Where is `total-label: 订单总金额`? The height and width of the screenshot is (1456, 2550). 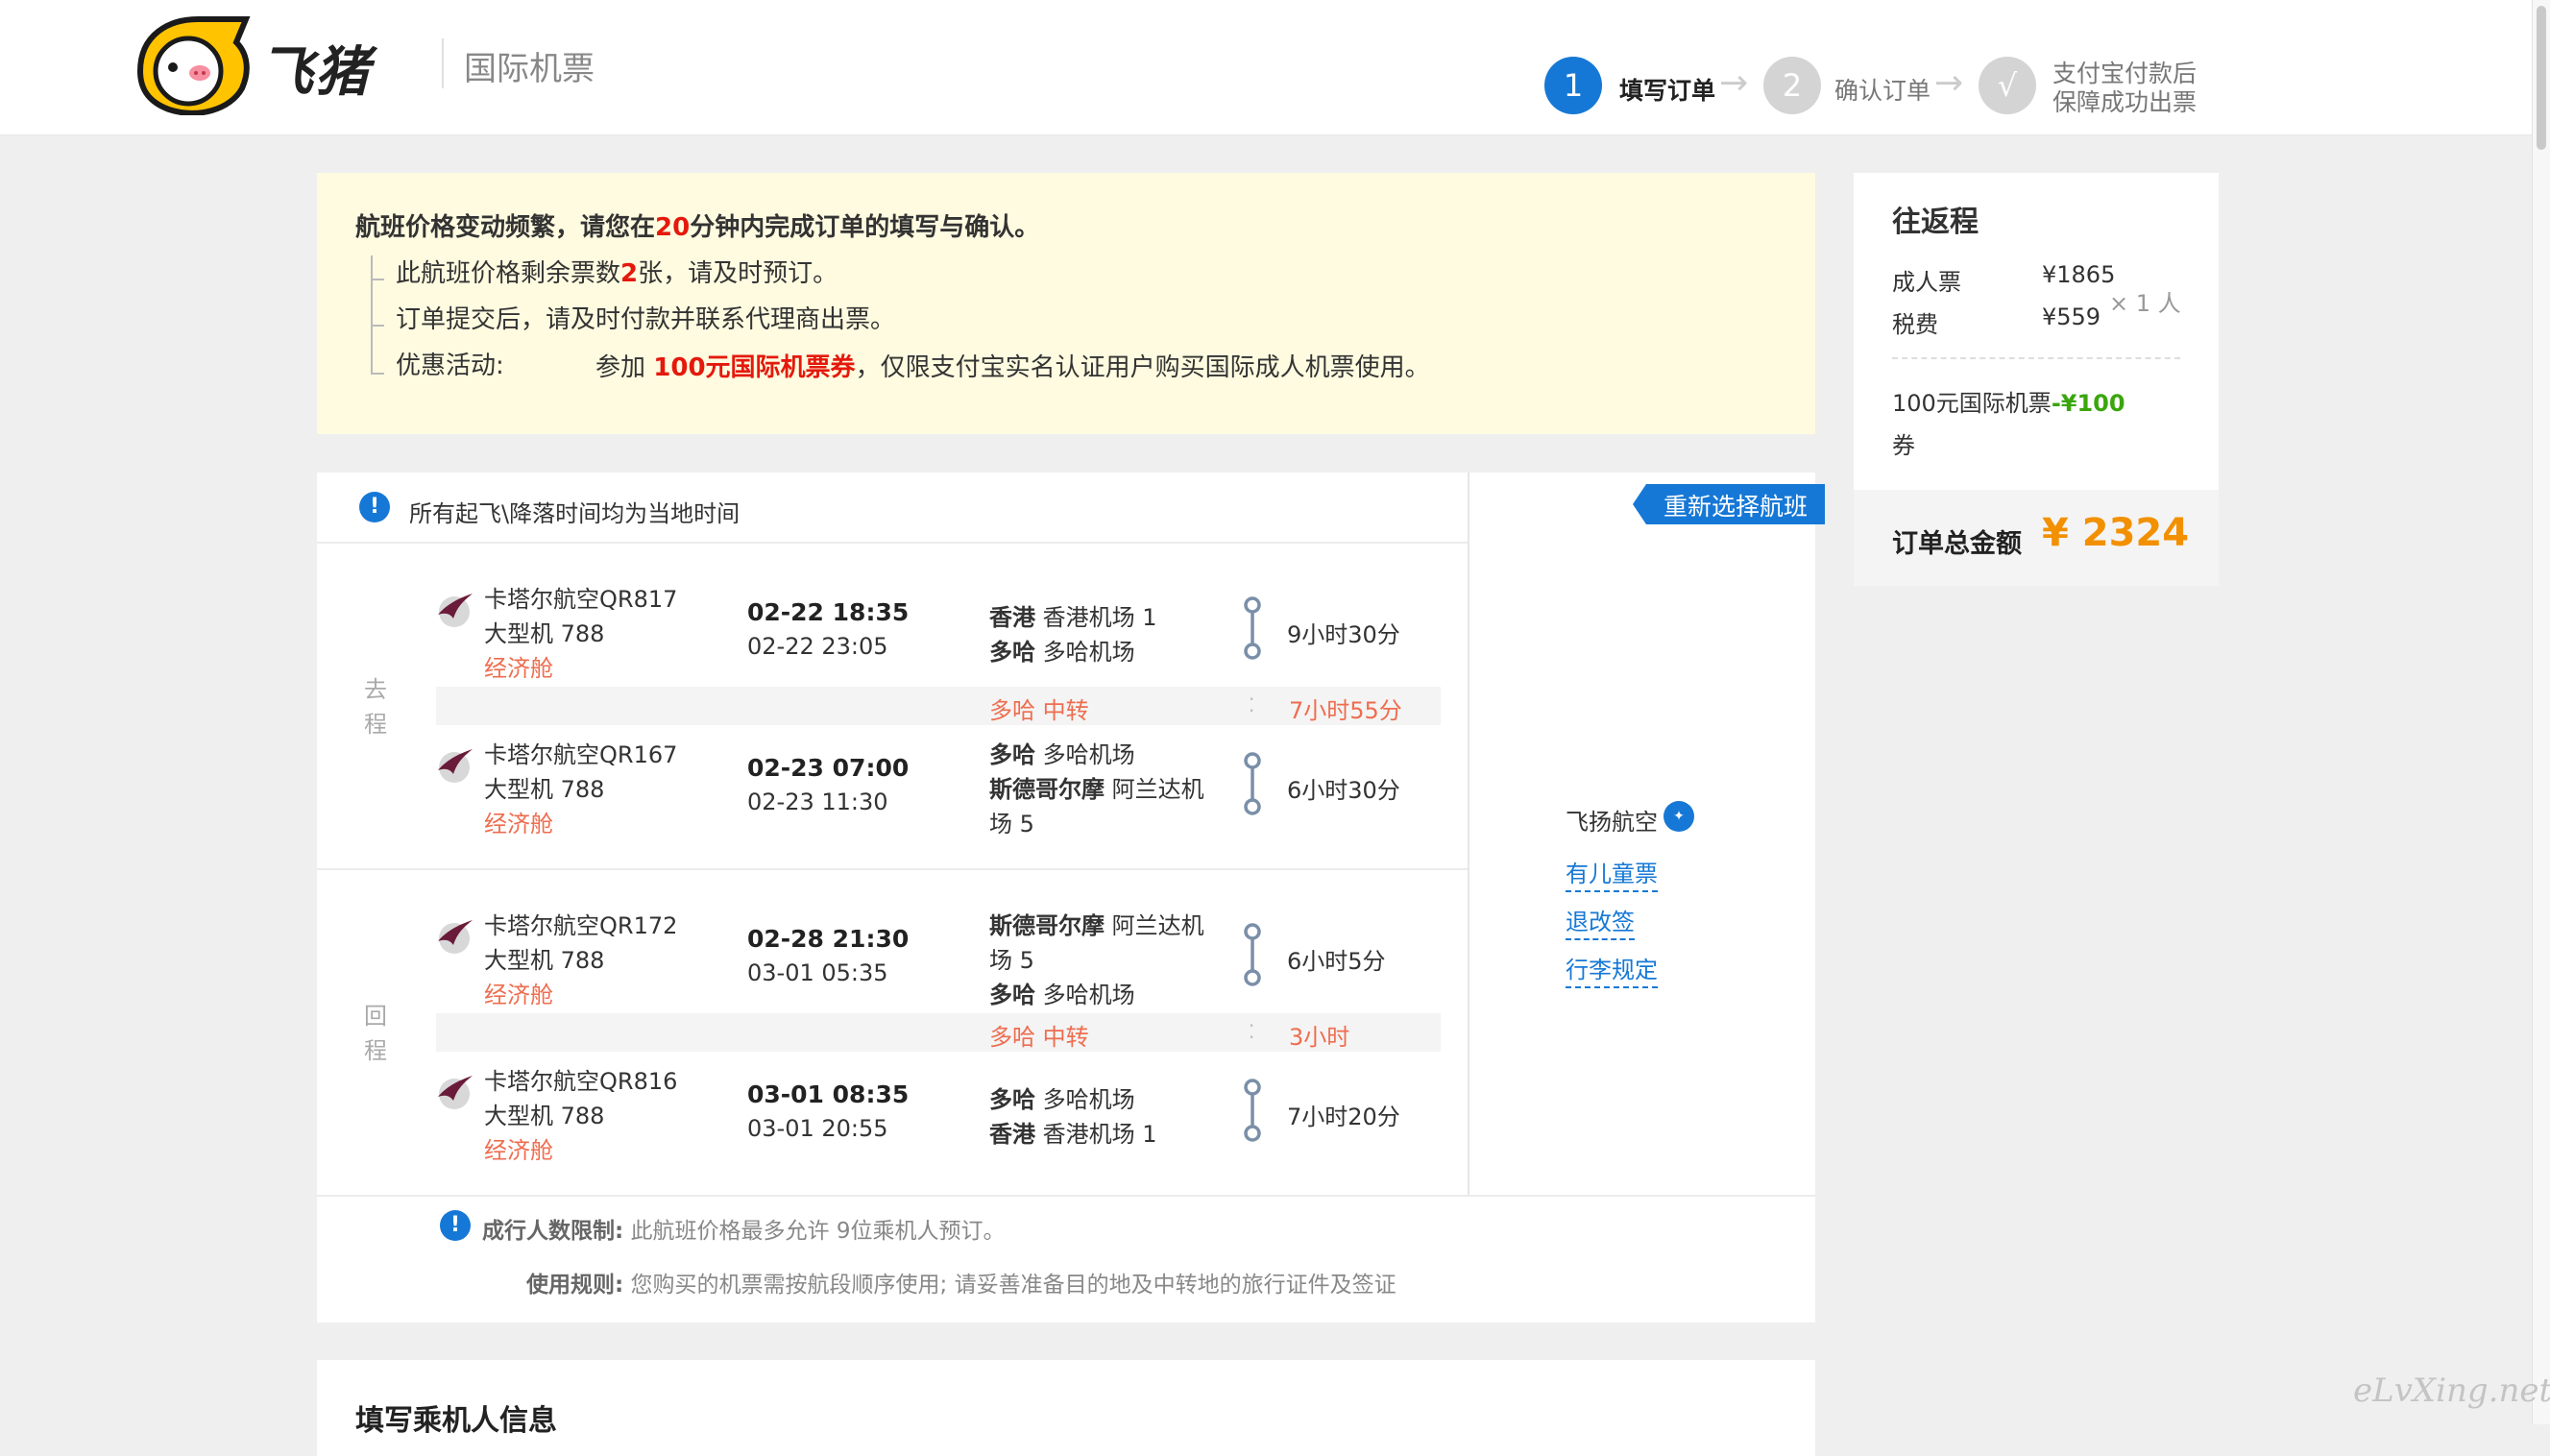
total-label: 订单总金额 is located at coordinates (1957, 544).